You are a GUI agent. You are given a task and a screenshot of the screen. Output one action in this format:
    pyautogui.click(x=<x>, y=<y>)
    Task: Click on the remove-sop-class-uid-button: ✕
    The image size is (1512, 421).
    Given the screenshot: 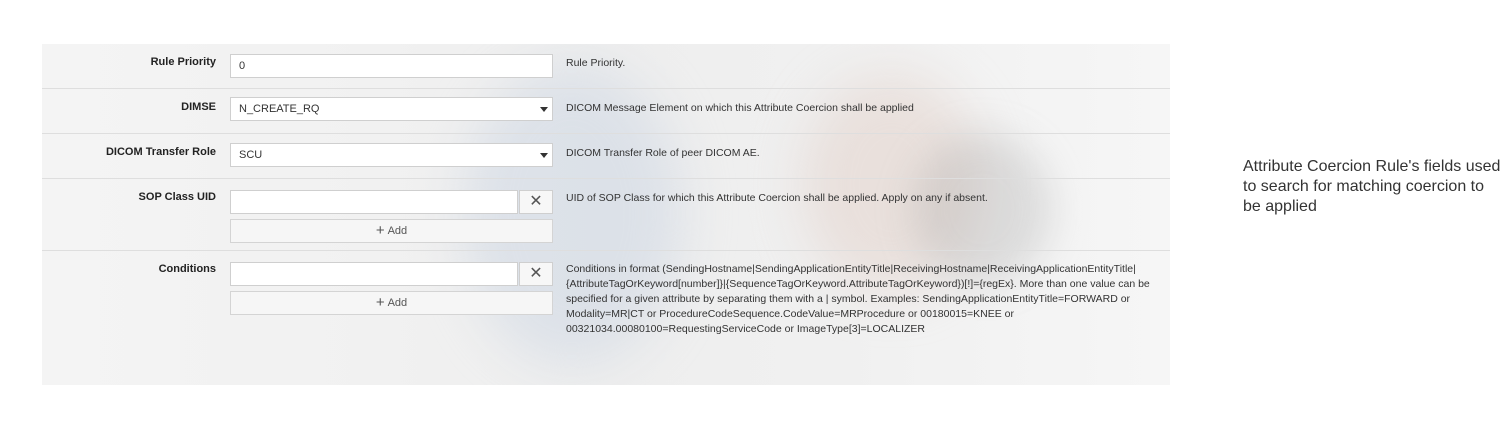 What is the action you would take?
    pyautogui.click(x=536, y=202)
    